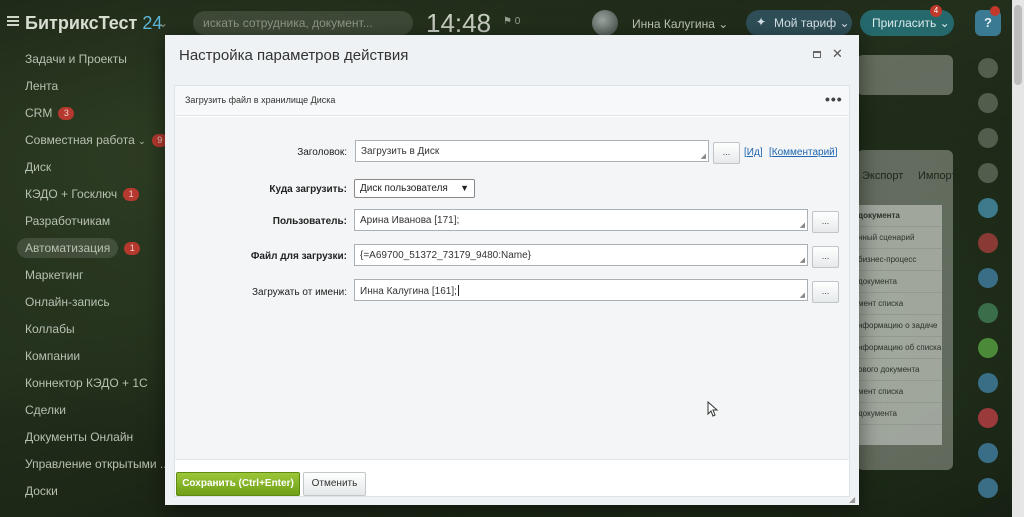  What do you see at coordinates (837, 54) in the screenshot?
I see `close-icon: ✕` at bounding box center [837, 54].